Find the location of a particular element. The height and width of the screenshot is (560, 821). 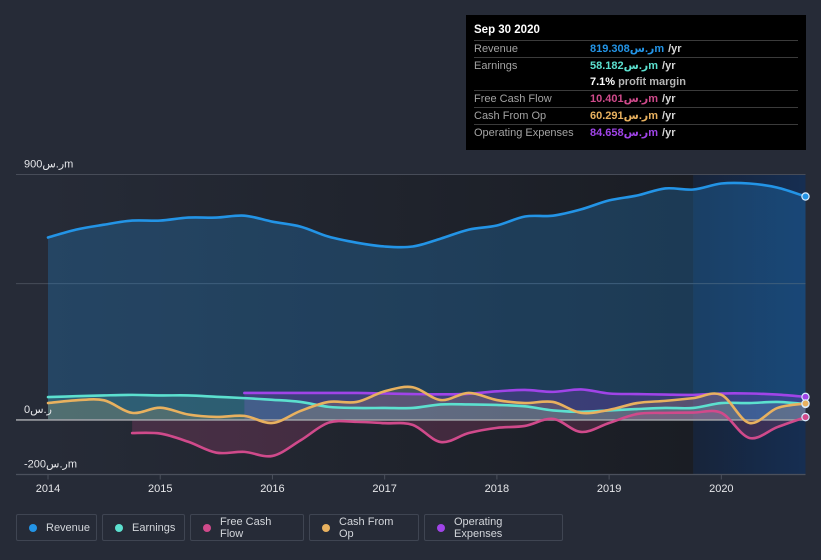

tooltip-label: Revenue is located at coordinates (496, 49).